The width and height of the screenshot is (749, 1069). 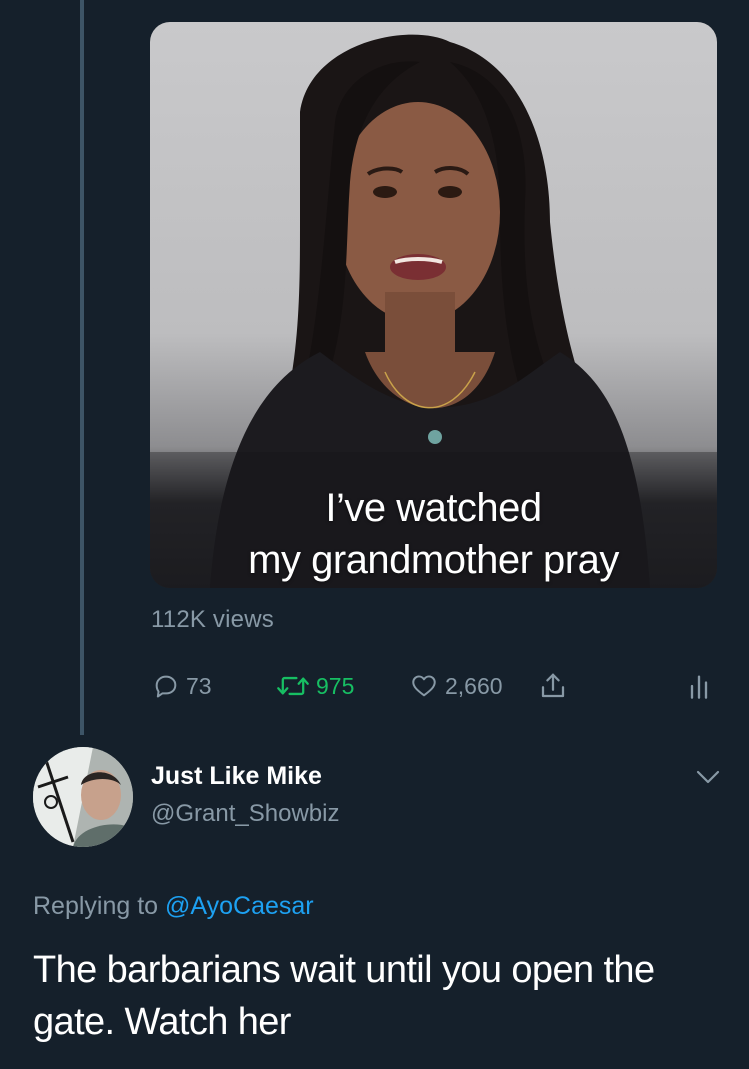 I want to click on video-caption-line-2: my grandmother pray, so click(x=433, y=560).